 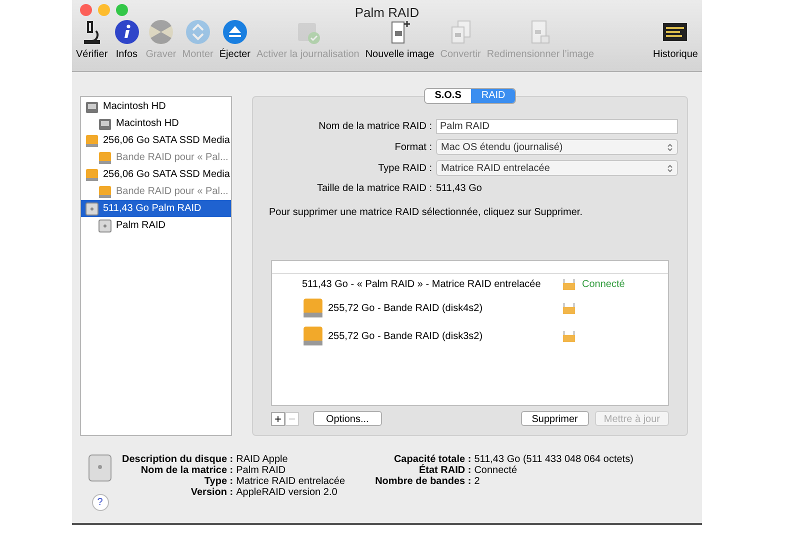 I want to click on zoom-button, so click(x=122, y=10).